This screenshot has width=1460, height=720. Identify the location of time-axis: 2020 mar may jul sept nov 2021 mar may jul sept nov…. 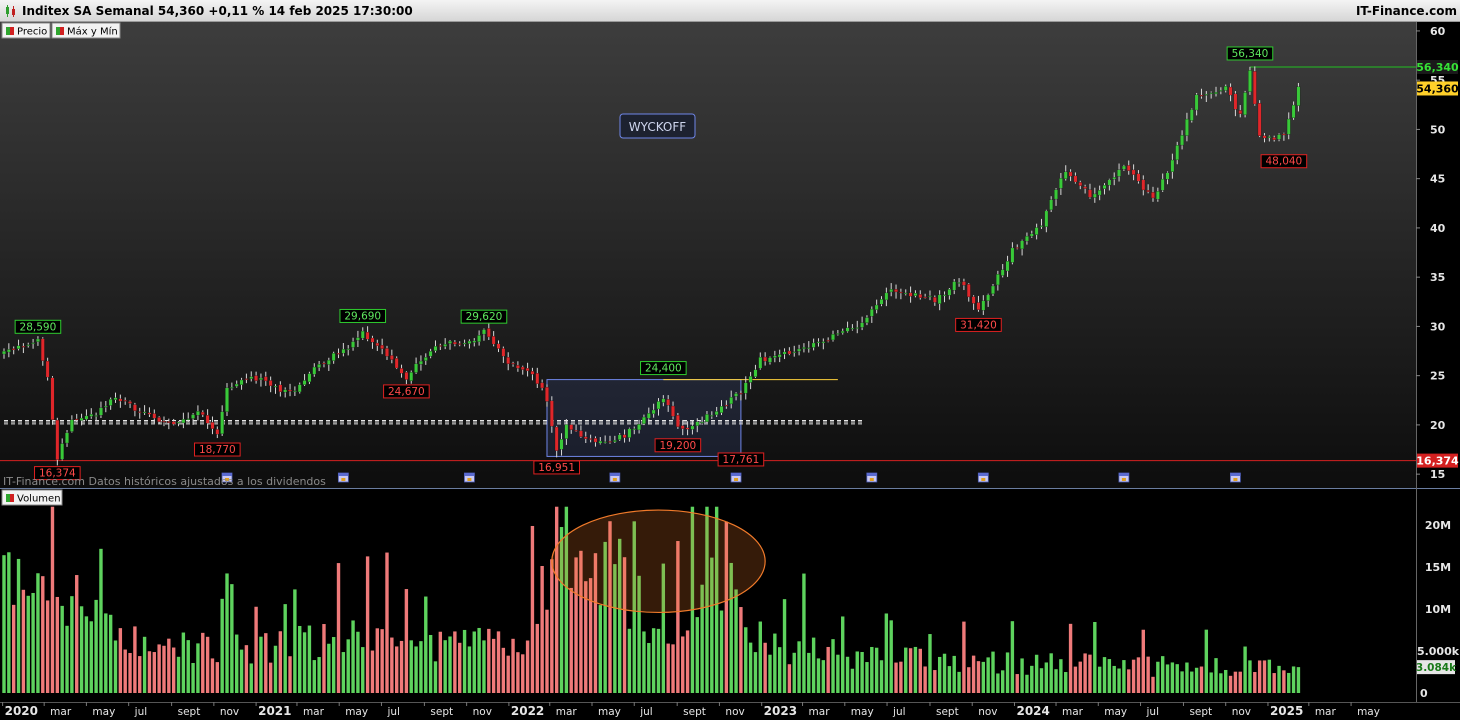
(691, 710).